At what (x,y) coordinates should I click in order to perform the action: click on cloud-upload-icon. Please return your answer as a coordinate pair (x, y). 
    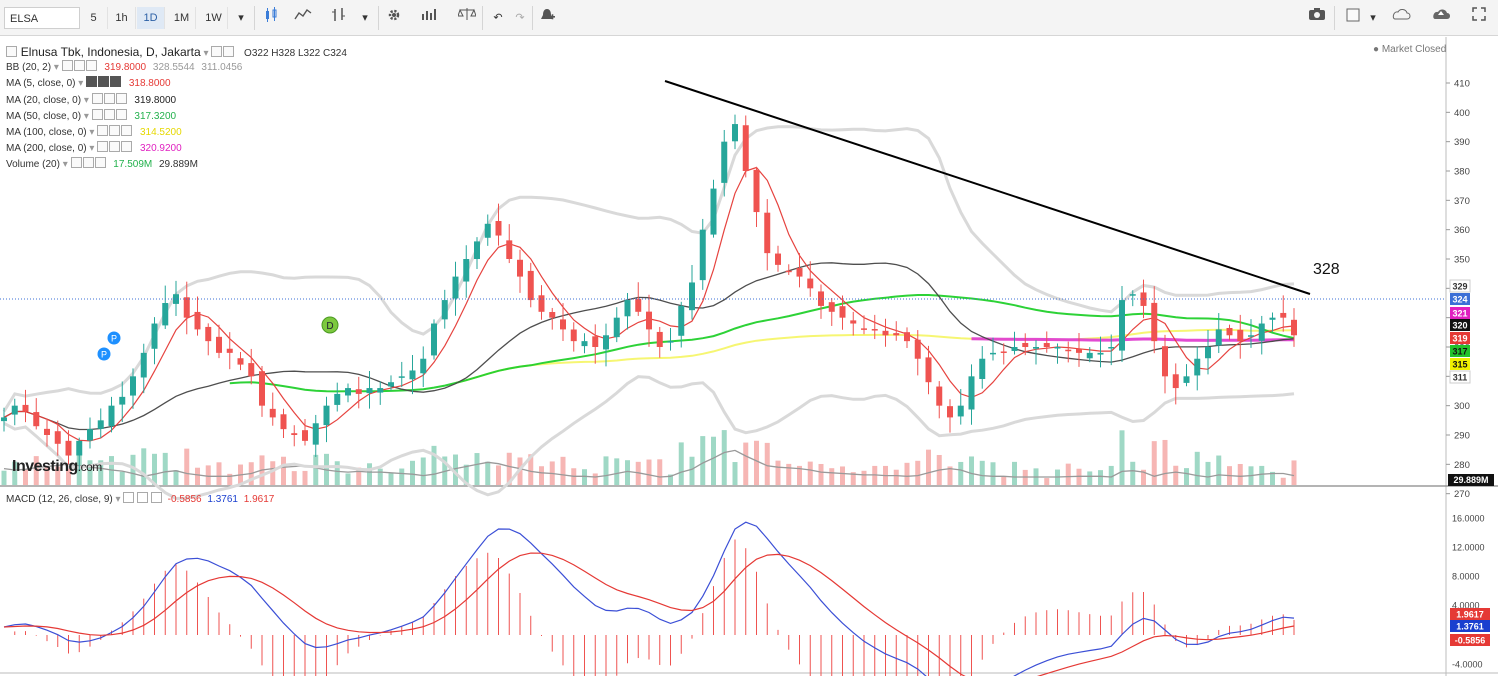
    Looking at the image, I should click on (1441, 18).